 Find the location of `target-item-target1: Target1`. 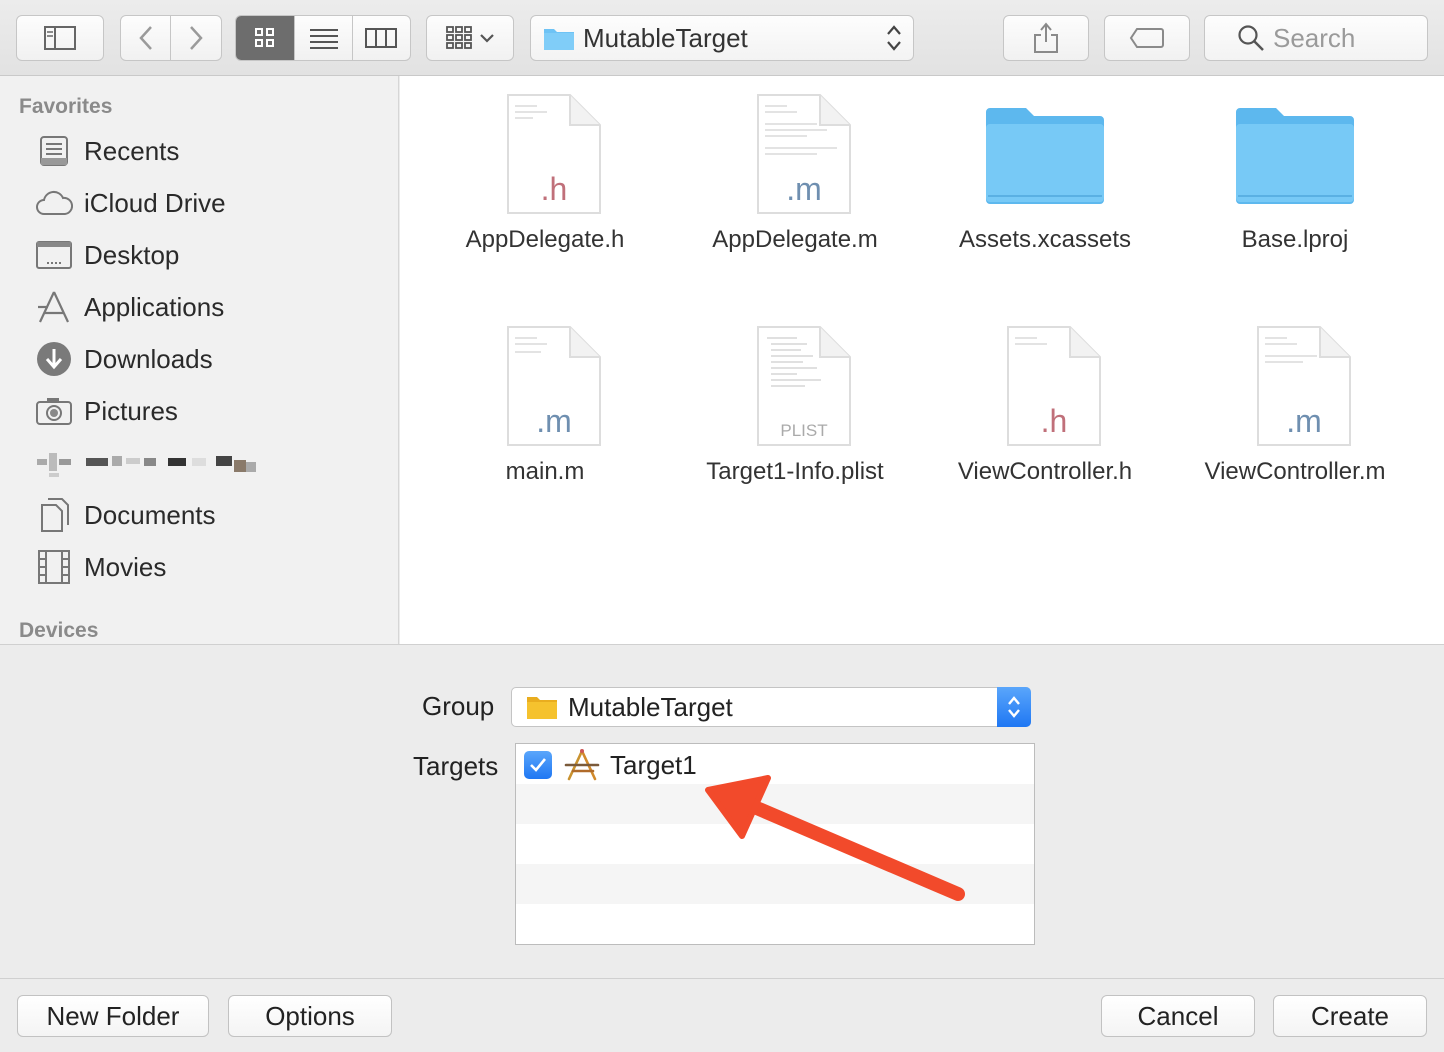

target-item-target1: Target1 is located at coordinates (610, 765).